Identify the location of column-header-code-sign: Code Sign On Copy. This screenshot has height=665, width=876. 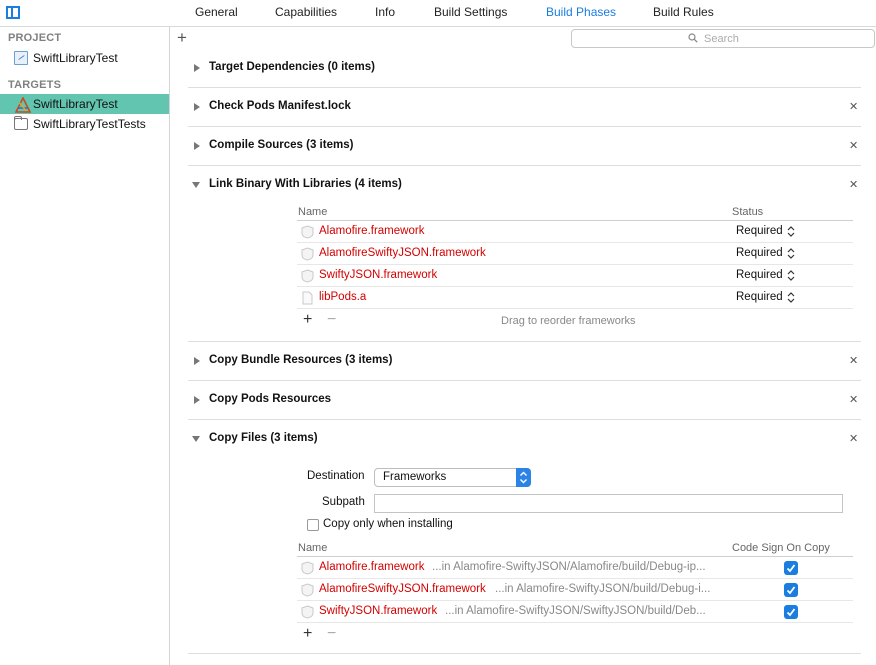
(781, 548).